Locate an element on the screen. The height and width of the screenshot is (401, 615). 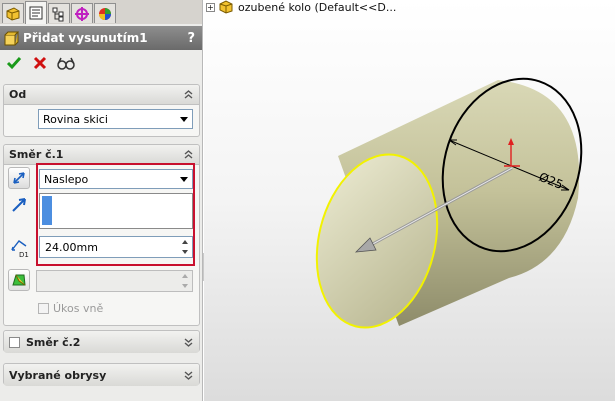
draft-icon is located at coordinates (19, 280).